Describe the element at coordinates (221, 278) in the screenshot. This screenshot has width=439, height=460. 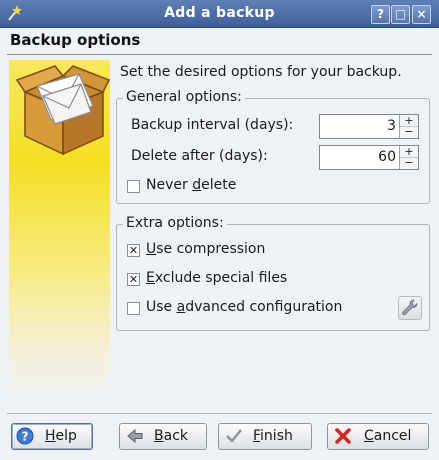
I see `label-part: xclude special files` at that location.